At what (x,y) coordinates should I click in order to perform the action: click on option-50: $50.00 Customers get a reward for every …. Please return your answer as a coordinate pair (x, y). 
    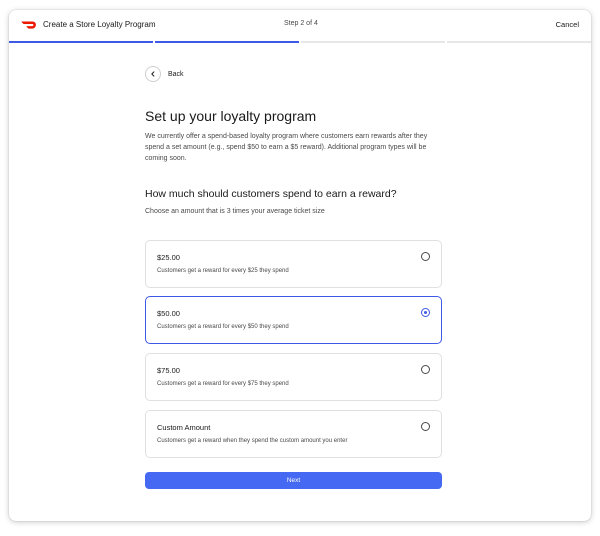
    Looking at the image, I should click on (293, 320).